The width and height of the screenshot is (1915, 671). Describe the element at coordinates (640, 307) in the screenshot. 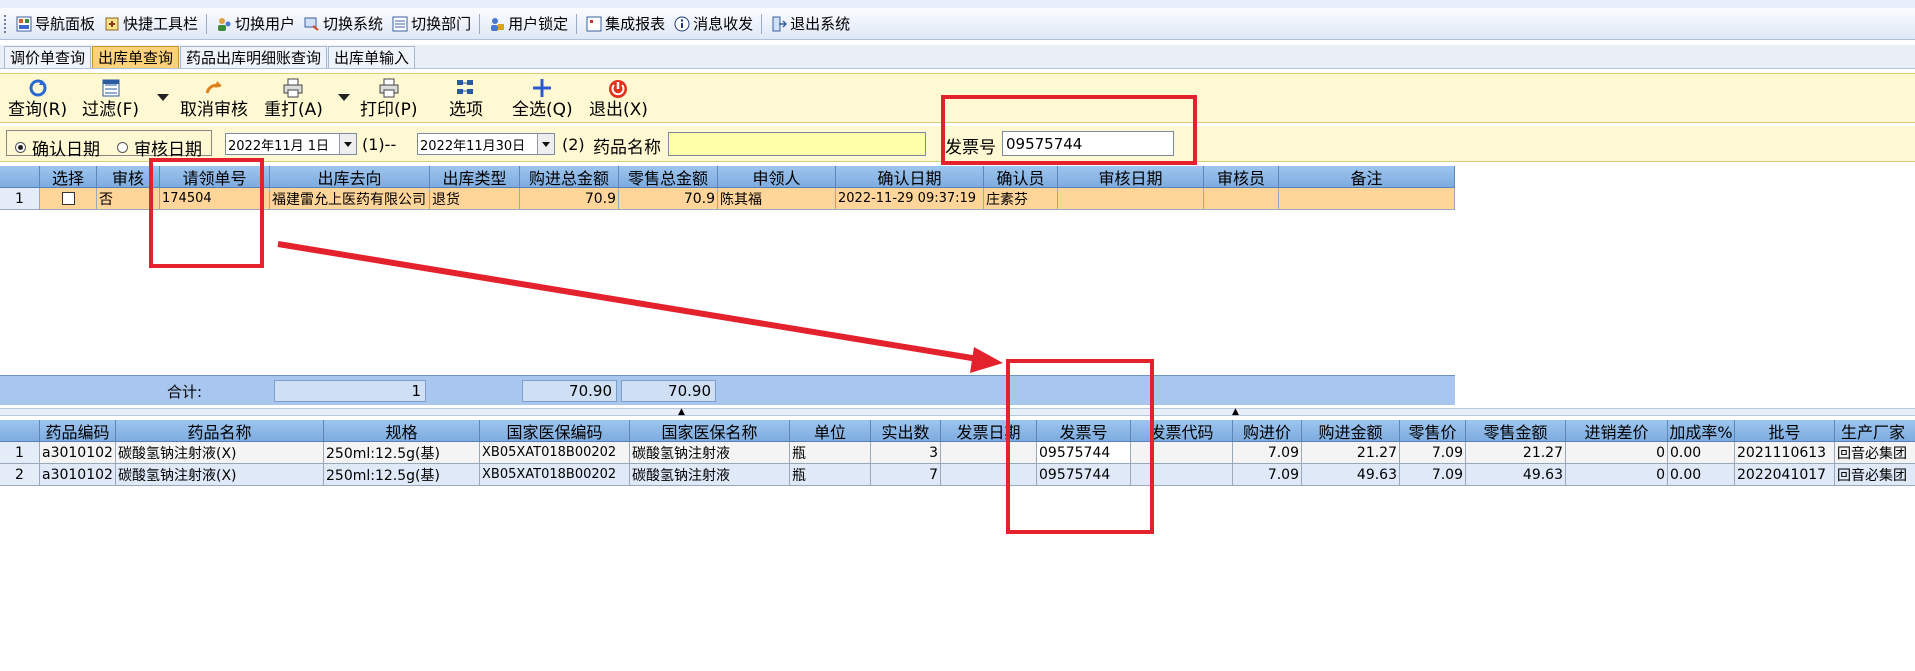

I see `annotation-arrow` at that location.